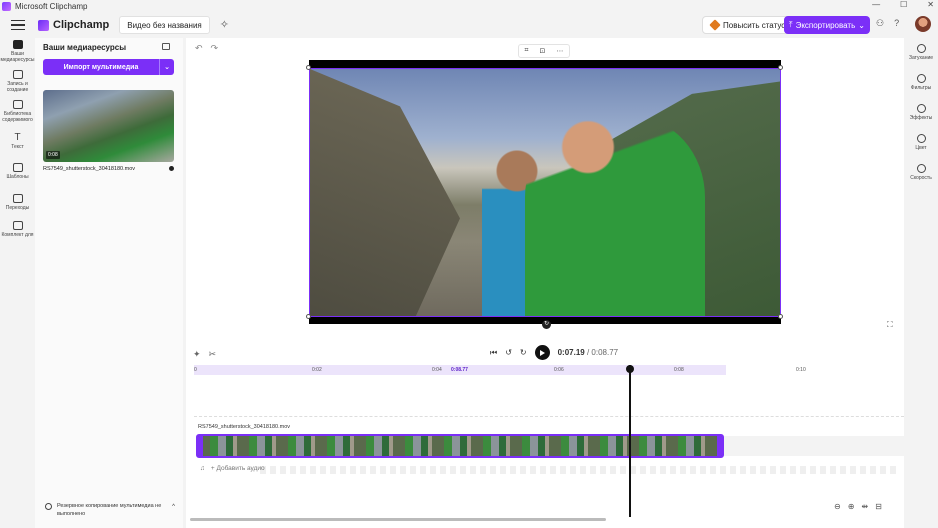 The image size is (938, 528). Describe the element at coordinates (546, 324) in the screenshot. I see `rotate-handle-icon: ↻` at that location.